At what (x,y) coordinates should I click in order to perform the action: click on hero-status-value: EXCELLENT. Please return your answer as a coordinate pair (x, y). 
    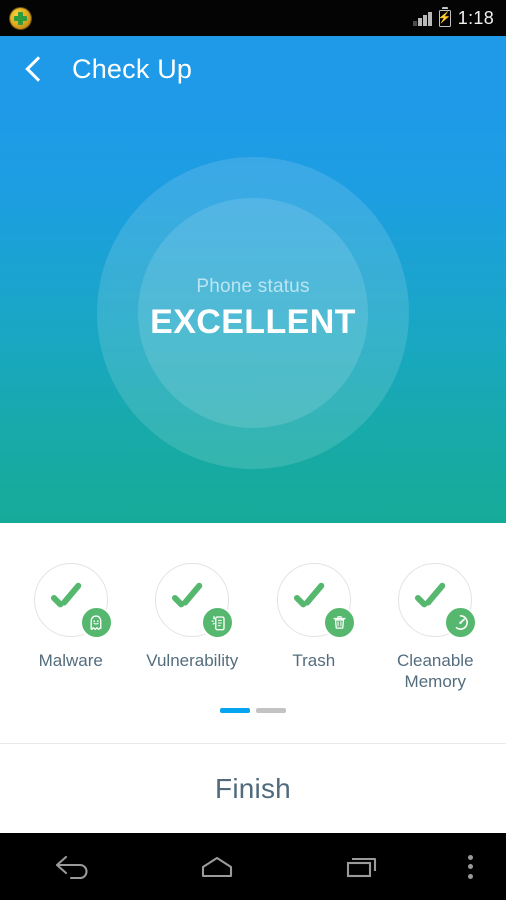
    Looking at the image, I should click on (253, 321).